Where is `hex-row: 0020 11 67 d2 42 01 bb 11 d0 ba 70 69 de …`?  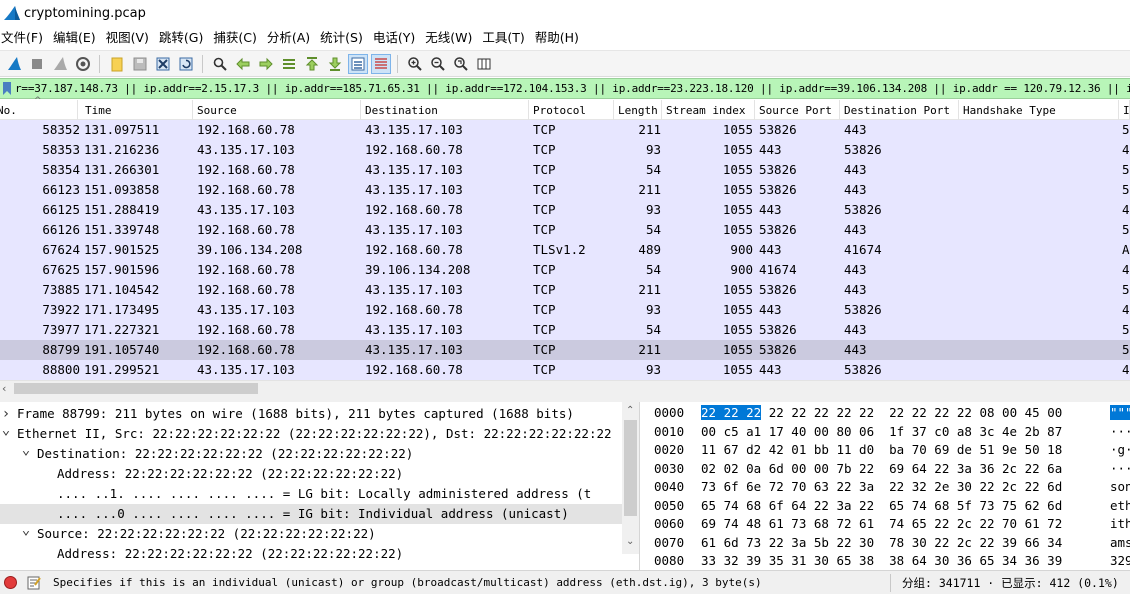 hex-row: 0020 11 67 d2 42 01 bb 11 d0 ba 70 69 de … is located at coordinates (887, 450).